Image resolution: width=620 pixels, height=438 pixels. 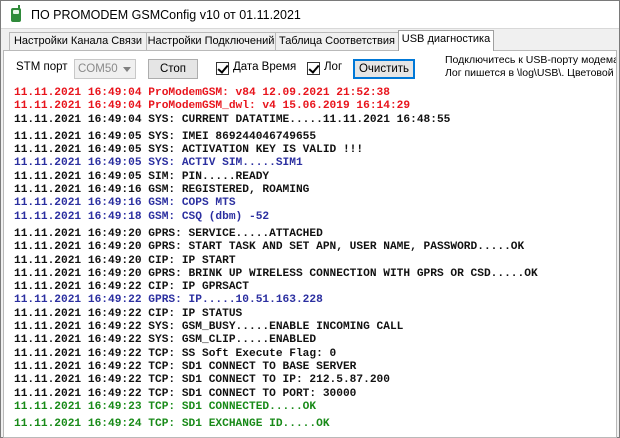 I want to click on tab-connection-settings: Настройки Подключений, so click(x=211, y=41).